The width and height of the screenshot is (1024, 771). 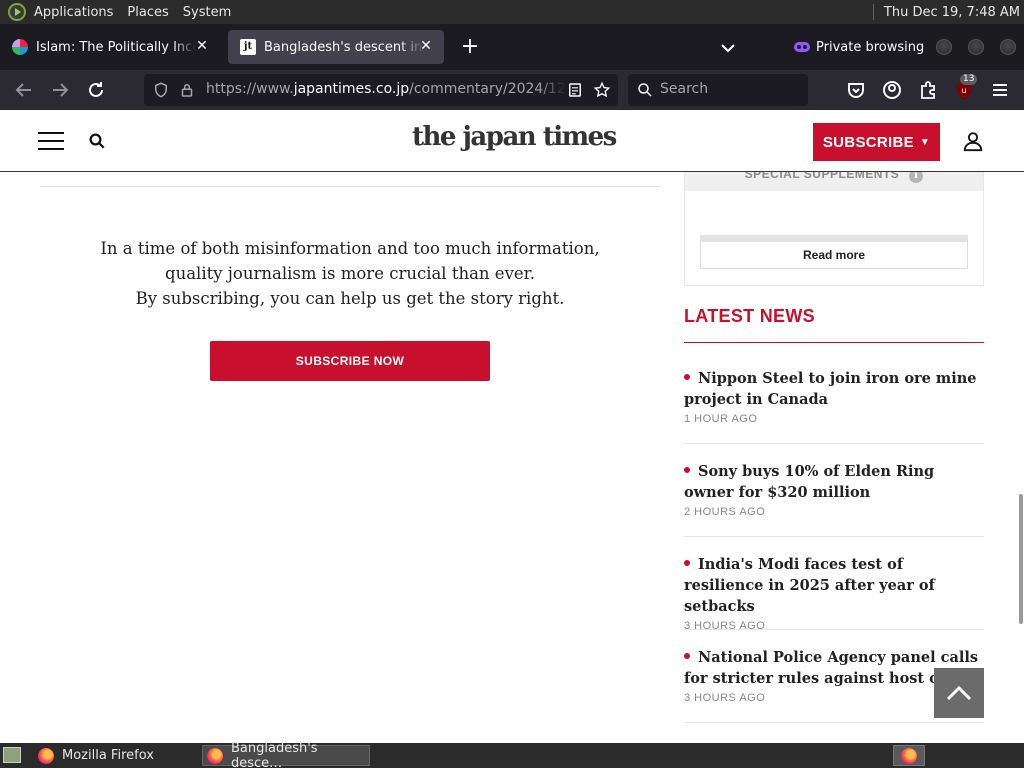 I want to click on search-icon, so click(x=645, y=90).